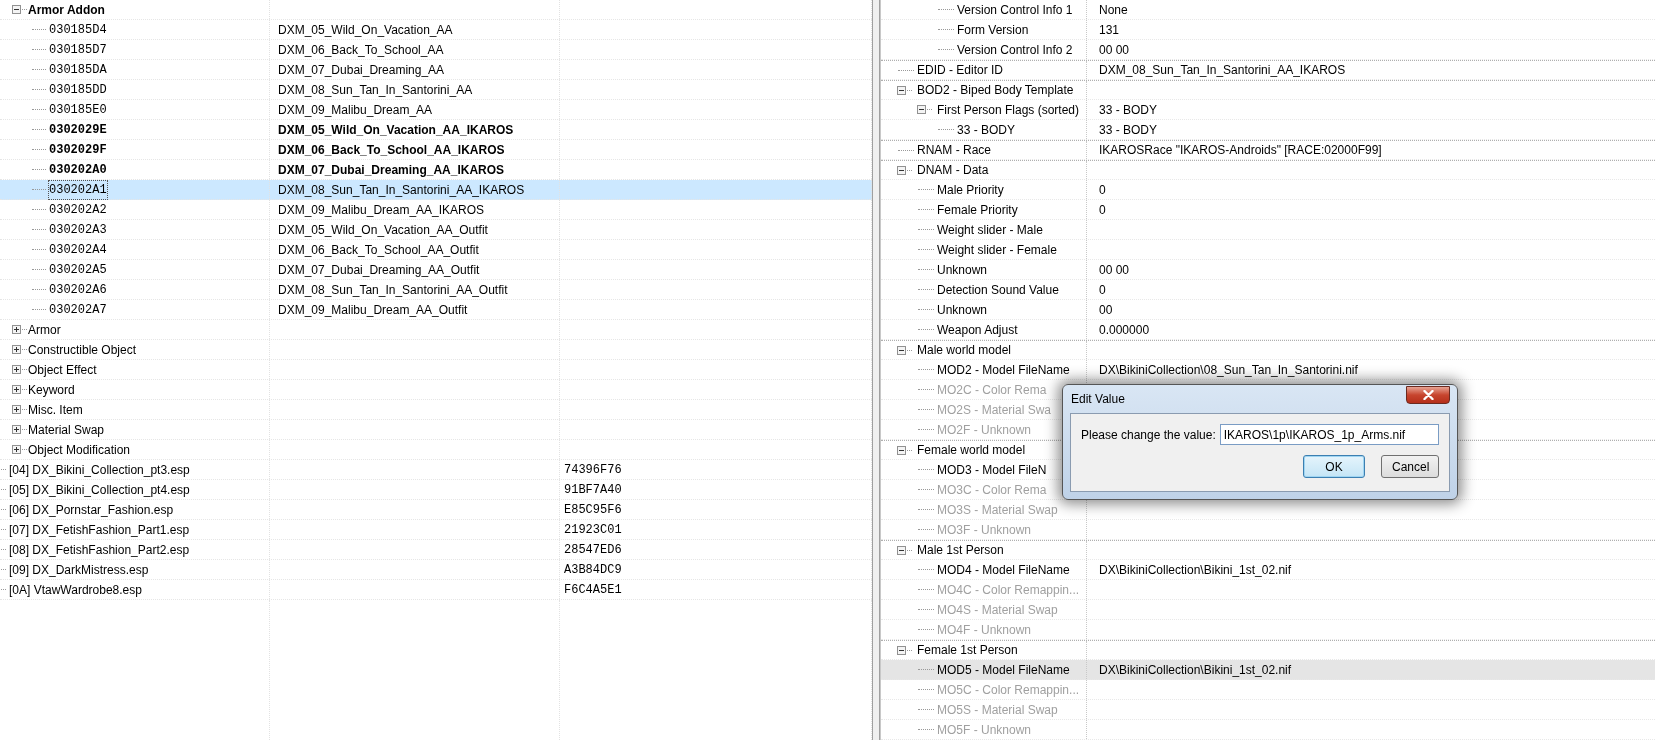 This screenshot has height=740, width=1655. I want to click on dialog-title: Edit Value, so click(1097, 399).